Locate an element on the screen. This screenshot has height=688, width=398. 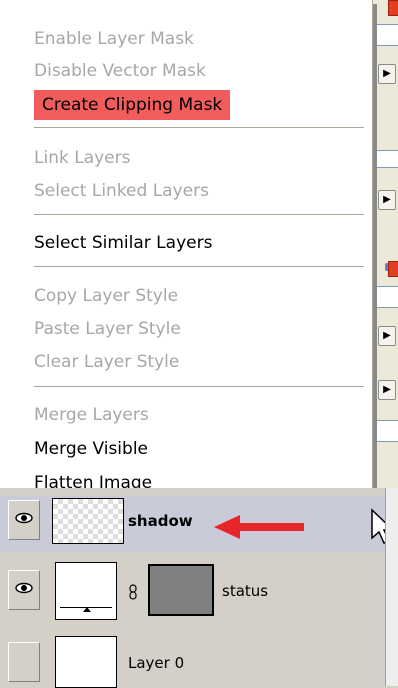
menu-item-link-layers: Link Layers is located at coordinates (82, 158).